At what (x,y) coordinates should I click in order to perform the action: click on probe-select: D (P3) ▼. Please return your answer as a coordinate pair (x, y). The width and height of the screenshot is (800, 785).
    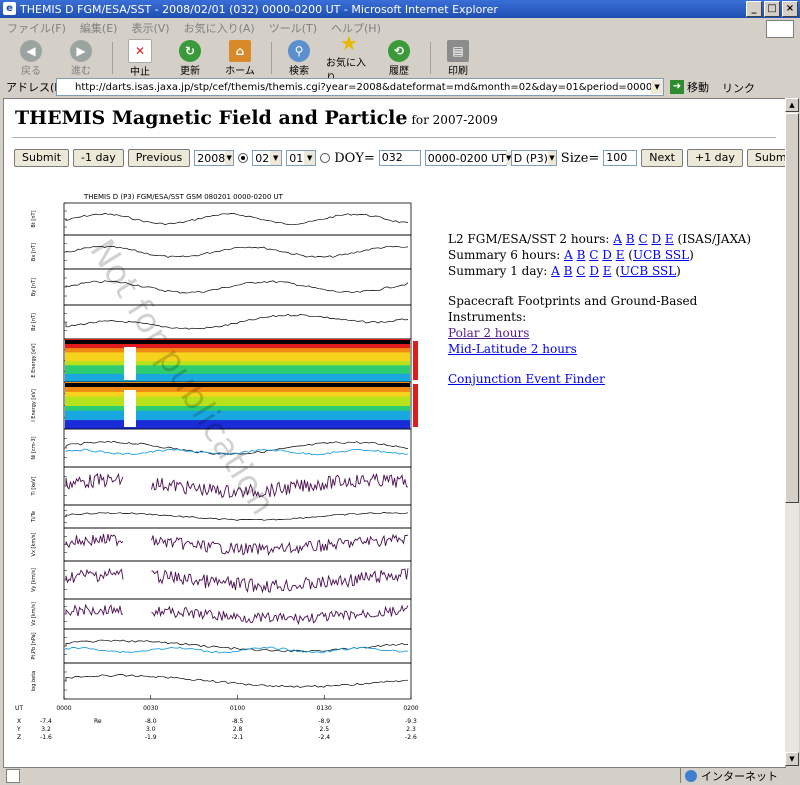
    Looking at the image, I should click on (533, 158).